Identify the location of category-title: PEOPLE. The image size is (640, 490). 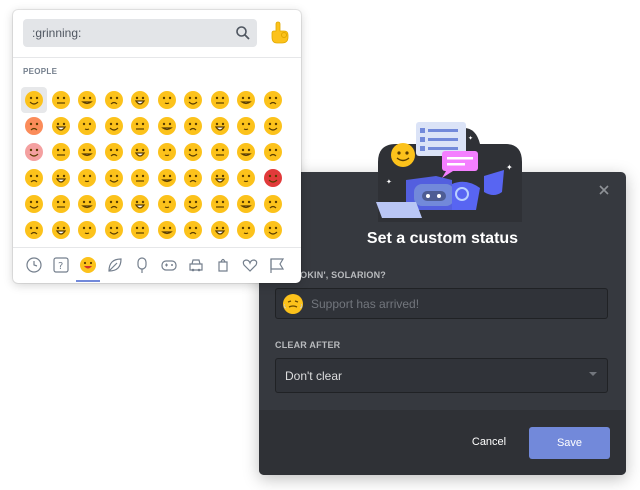
(40, 71).